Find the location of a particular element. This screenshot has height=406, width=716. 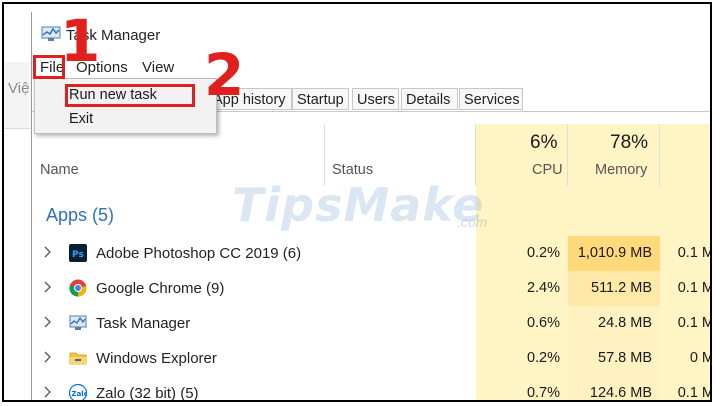

process-memory: 57.8 MB is located at coordinates (614, 358).